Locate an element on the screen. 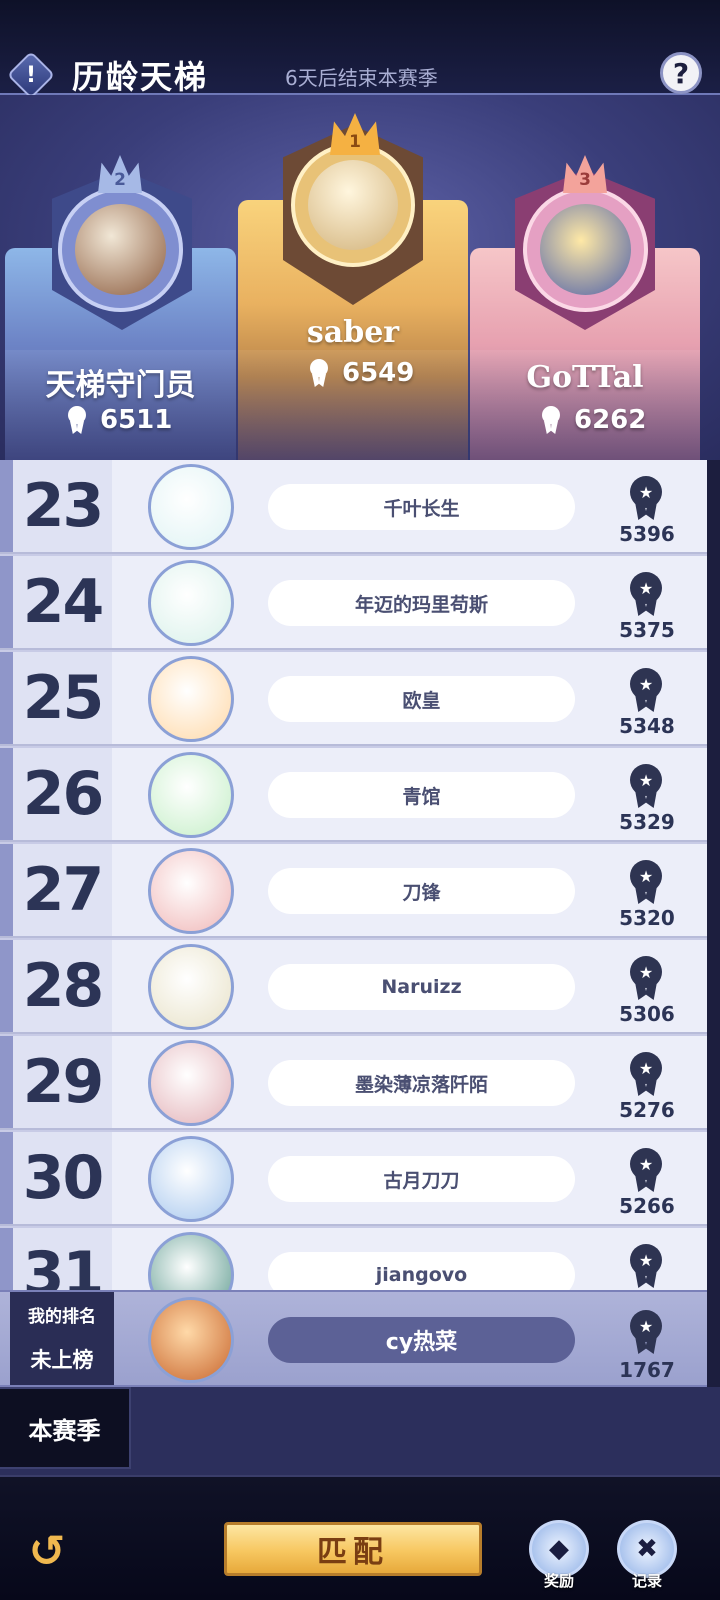 Image resolution: width=720 pixels, height=1600 pixels. tab-current-season: 本赛季 is located at coordinates (65, 1428).